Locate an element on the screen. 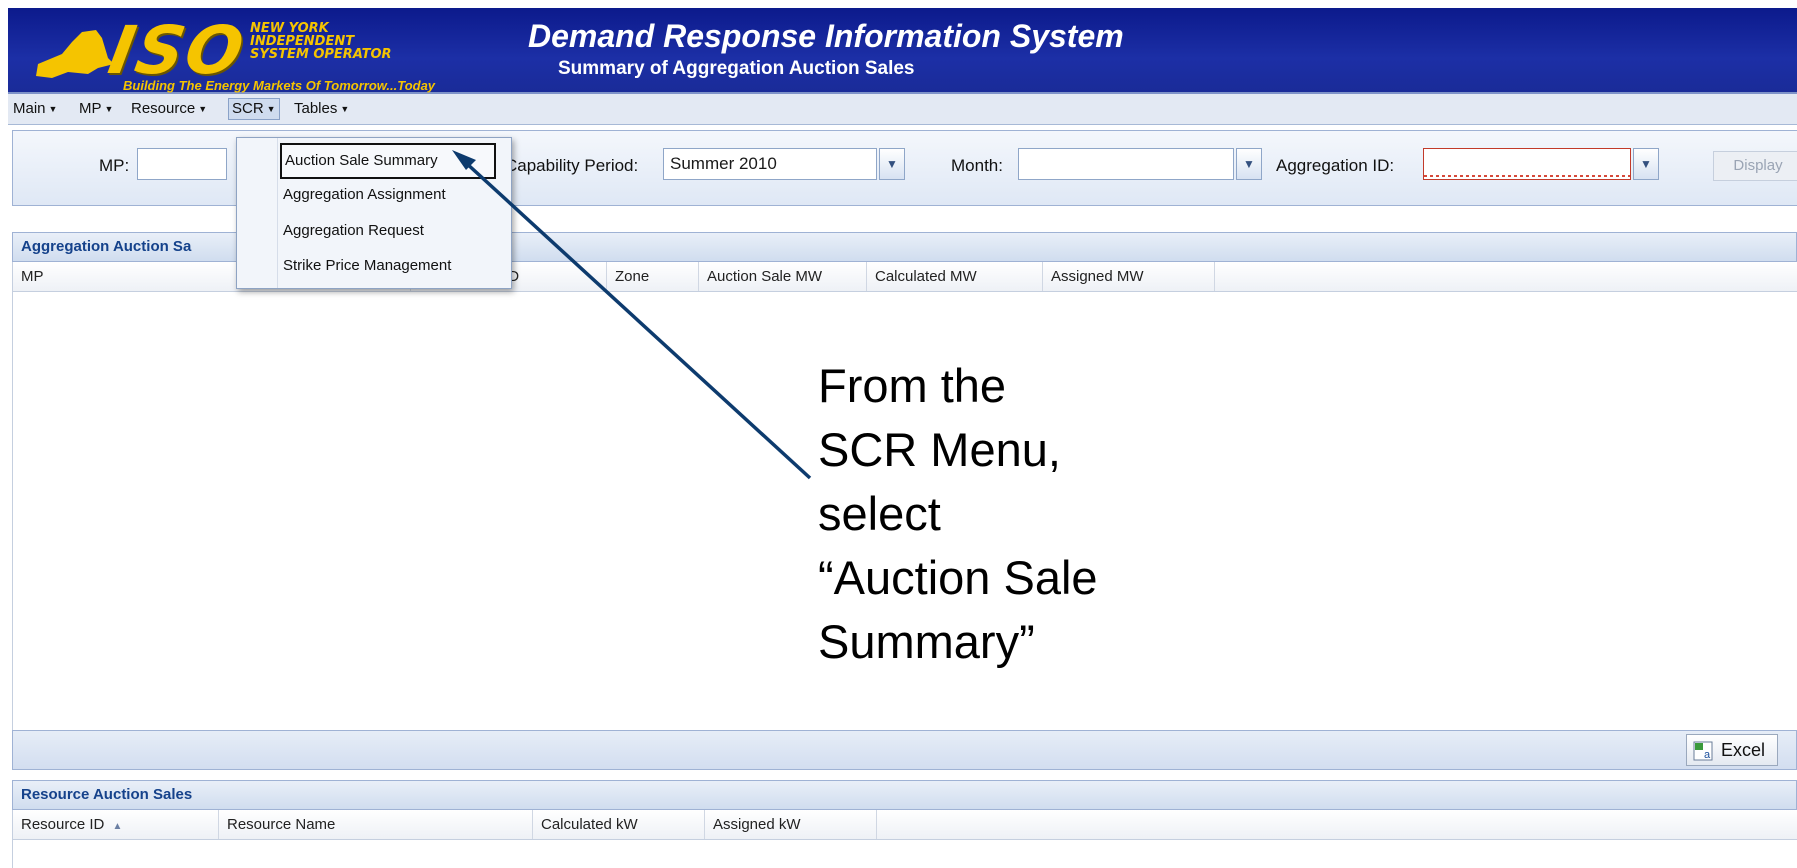 This screenshot has width=1797, height=868. column-header-assigned-mw: Assigned MW is located at coordinates (1129, 276).